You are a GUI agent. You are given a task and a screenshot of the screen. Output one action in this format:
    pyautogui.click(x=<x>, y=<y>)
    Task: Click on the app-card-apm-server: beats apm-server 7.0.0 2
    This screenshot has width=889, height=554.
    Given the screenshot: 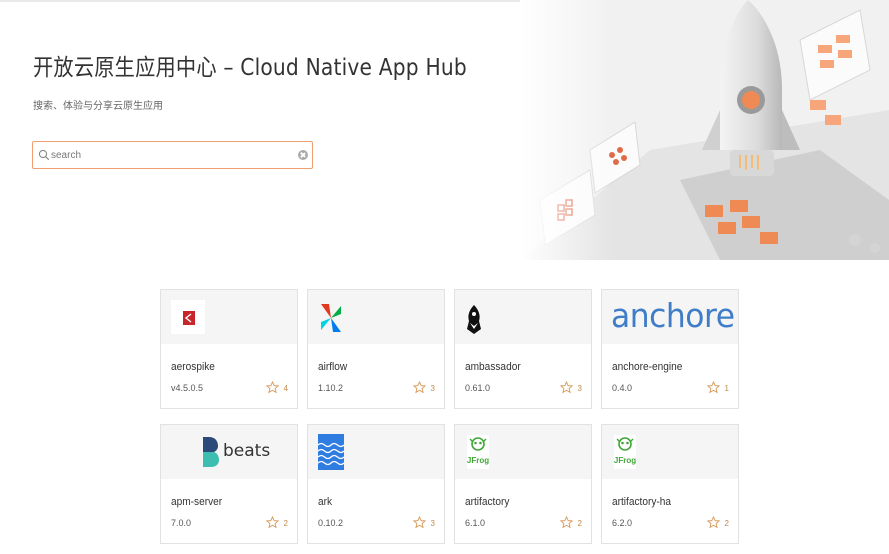 What is the action you would take?
    pyautogui.click(x=229, y=484)
    